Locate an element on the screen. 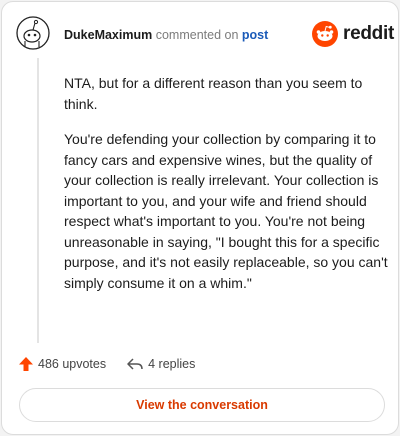 This screenshot has width=400, height=436. snoo-avatar-icon is located at coordinates (33, 33).